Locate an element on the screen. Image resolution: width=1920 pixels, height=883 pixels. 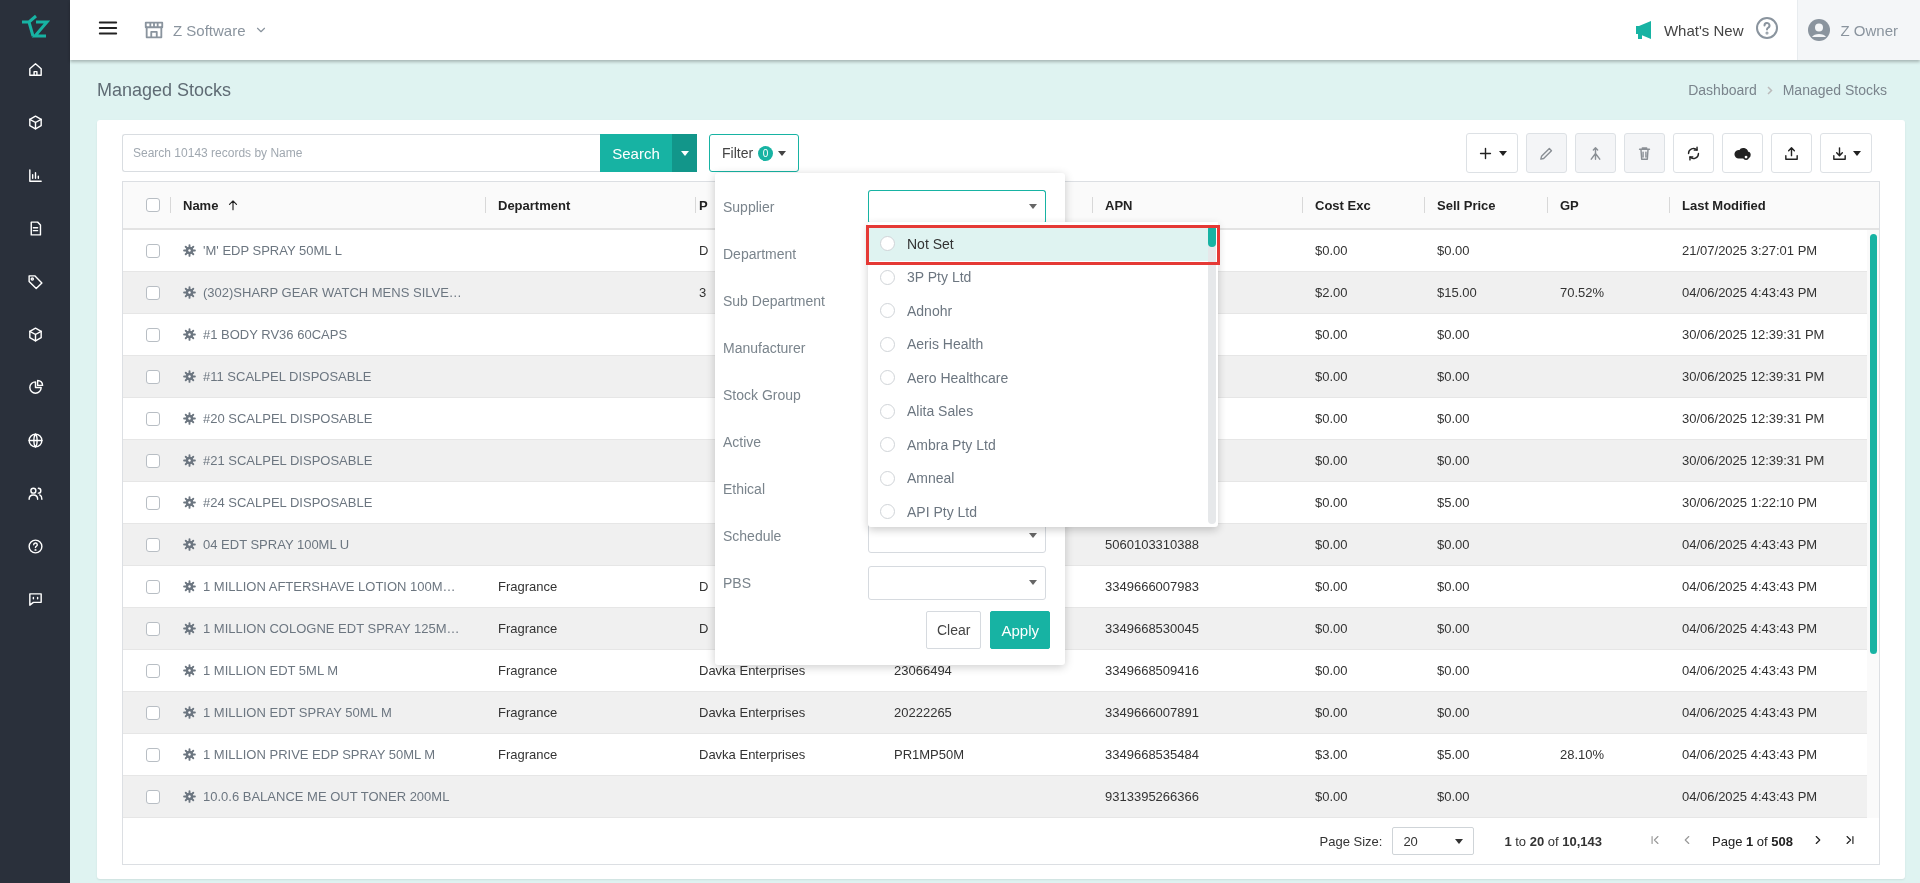
workspace-selector: Z Software is located at coordinates (209, 30).